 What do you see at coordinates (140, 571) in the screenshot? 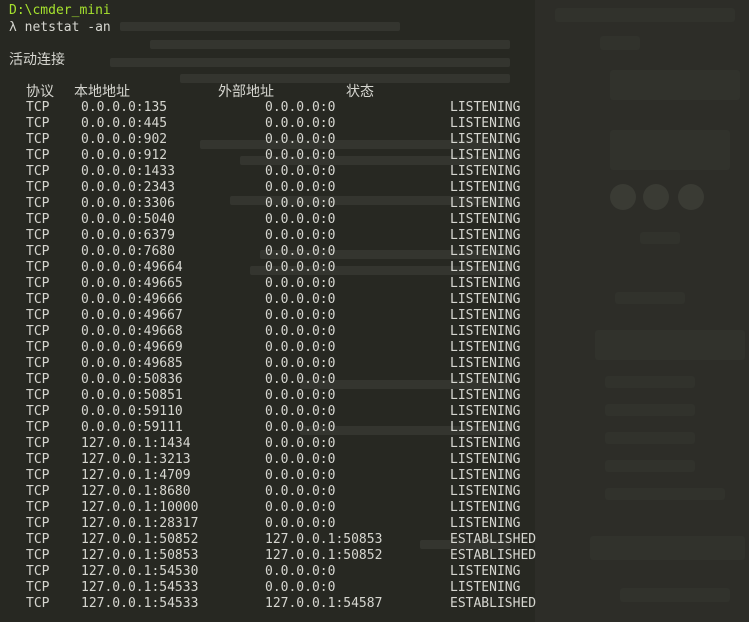
I see `row-local-address: 127.0.0.1:54530` at bounding box center [140, 571].